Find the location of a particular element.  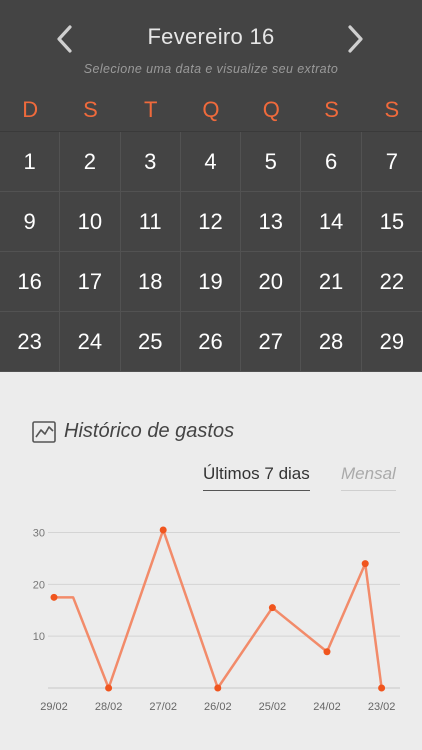

x-tick-label: 26/02 is located at coordinates (218, 707).